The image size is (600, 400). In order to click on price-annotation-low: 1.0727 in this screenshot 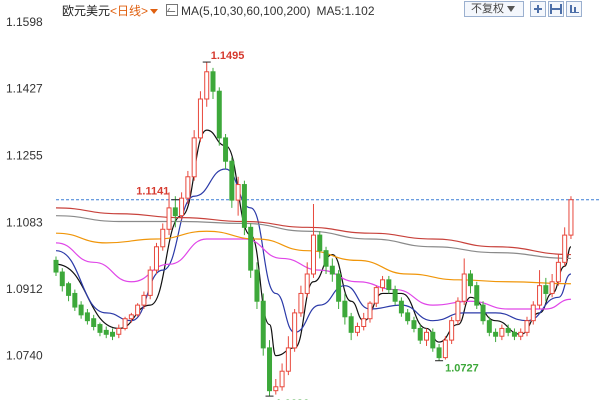, I will do `click(462, 369)`.